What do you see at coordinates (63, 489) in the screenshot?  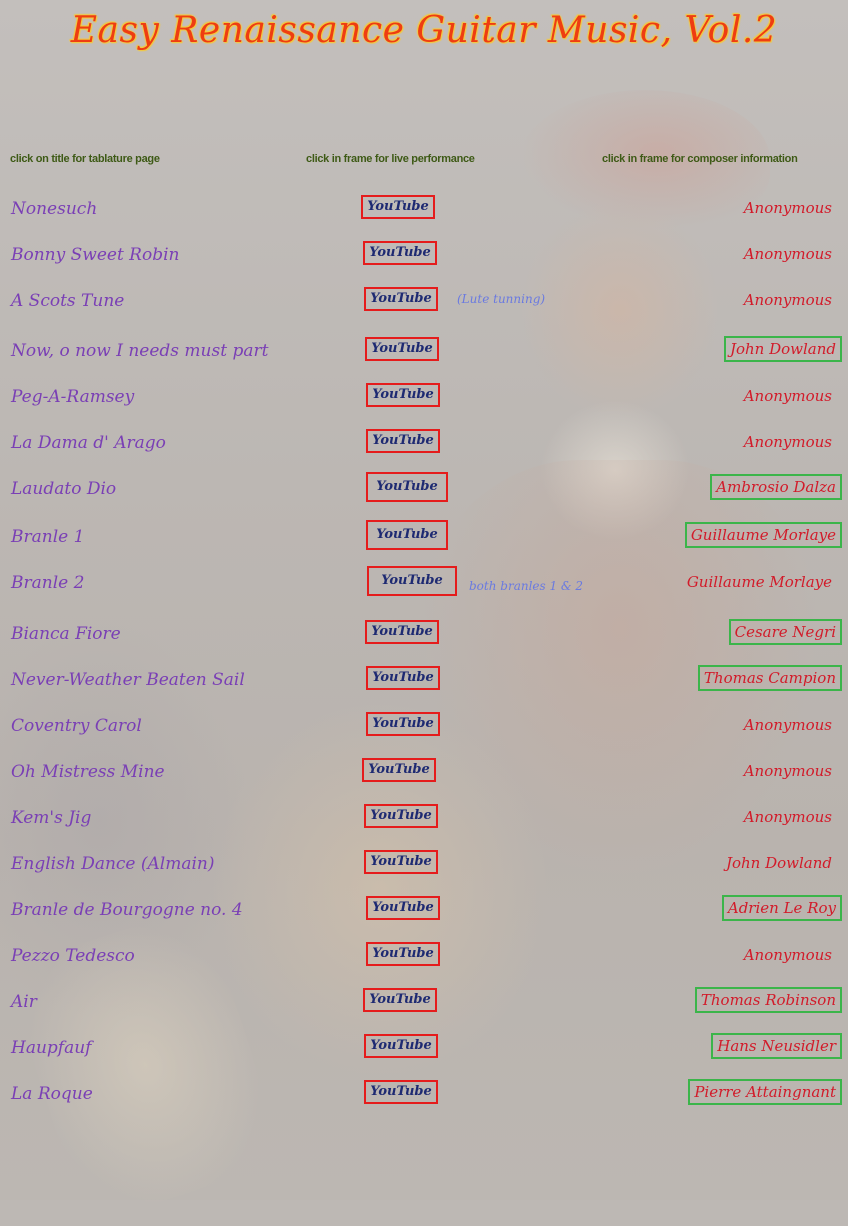 I see `song-title-link: Laudato Dio` at bounding box center [63, 489].